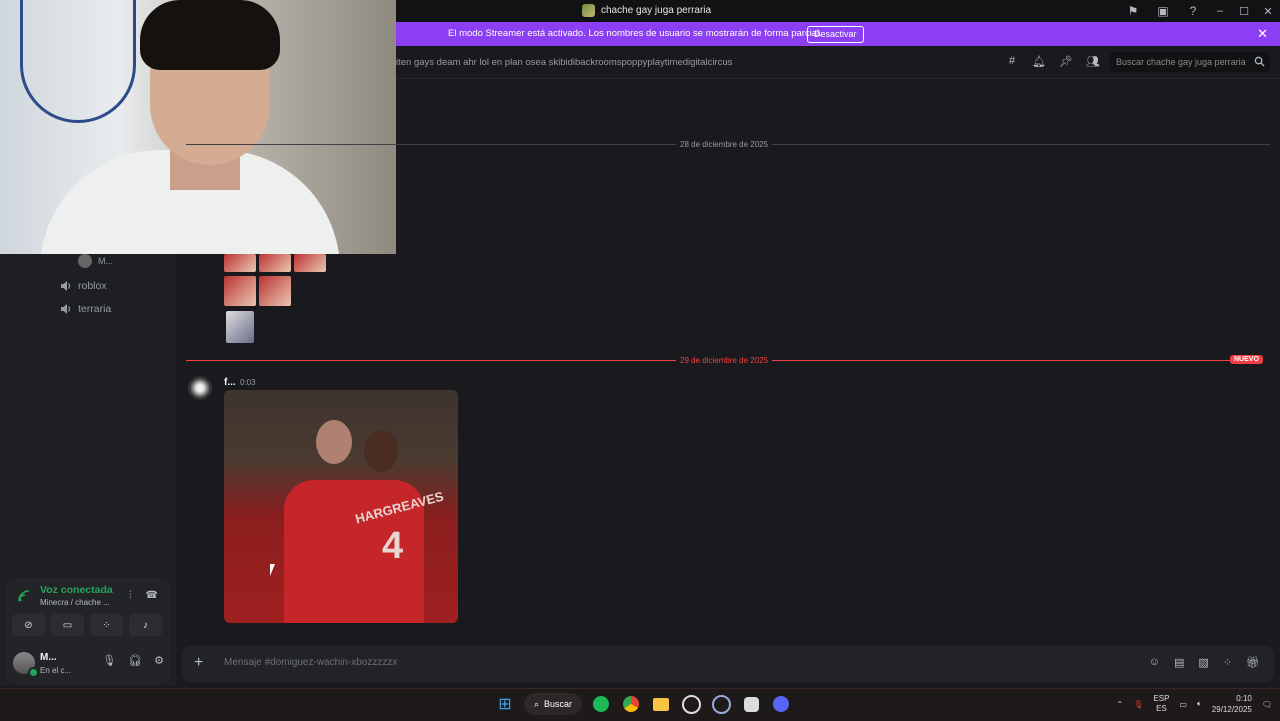 Image resolution: width=1280 pixels, height=721 pixels. I want to click on disconnect-icon: ☎, so click(152, 595).